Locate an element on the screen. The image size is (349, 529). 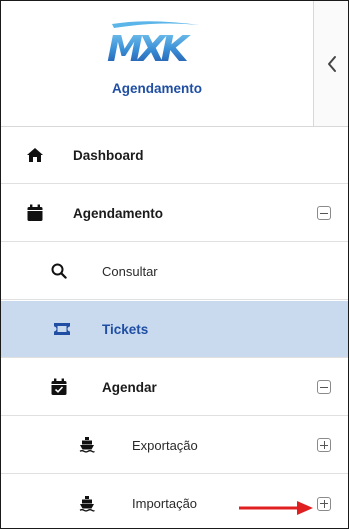
menu-item-consultar-label: Consultar is located at coordinates (130, 271).